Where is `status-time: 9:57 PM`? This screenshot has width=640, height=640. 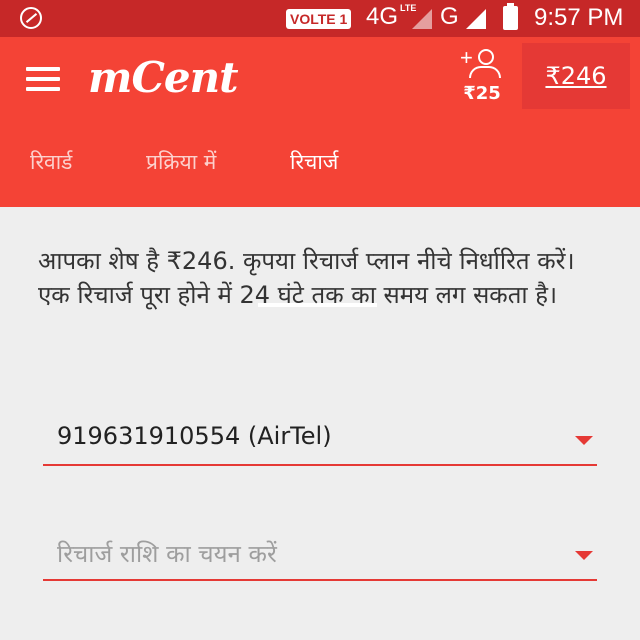 status-time: 9:57 PM is located at coordinates (579, 17).